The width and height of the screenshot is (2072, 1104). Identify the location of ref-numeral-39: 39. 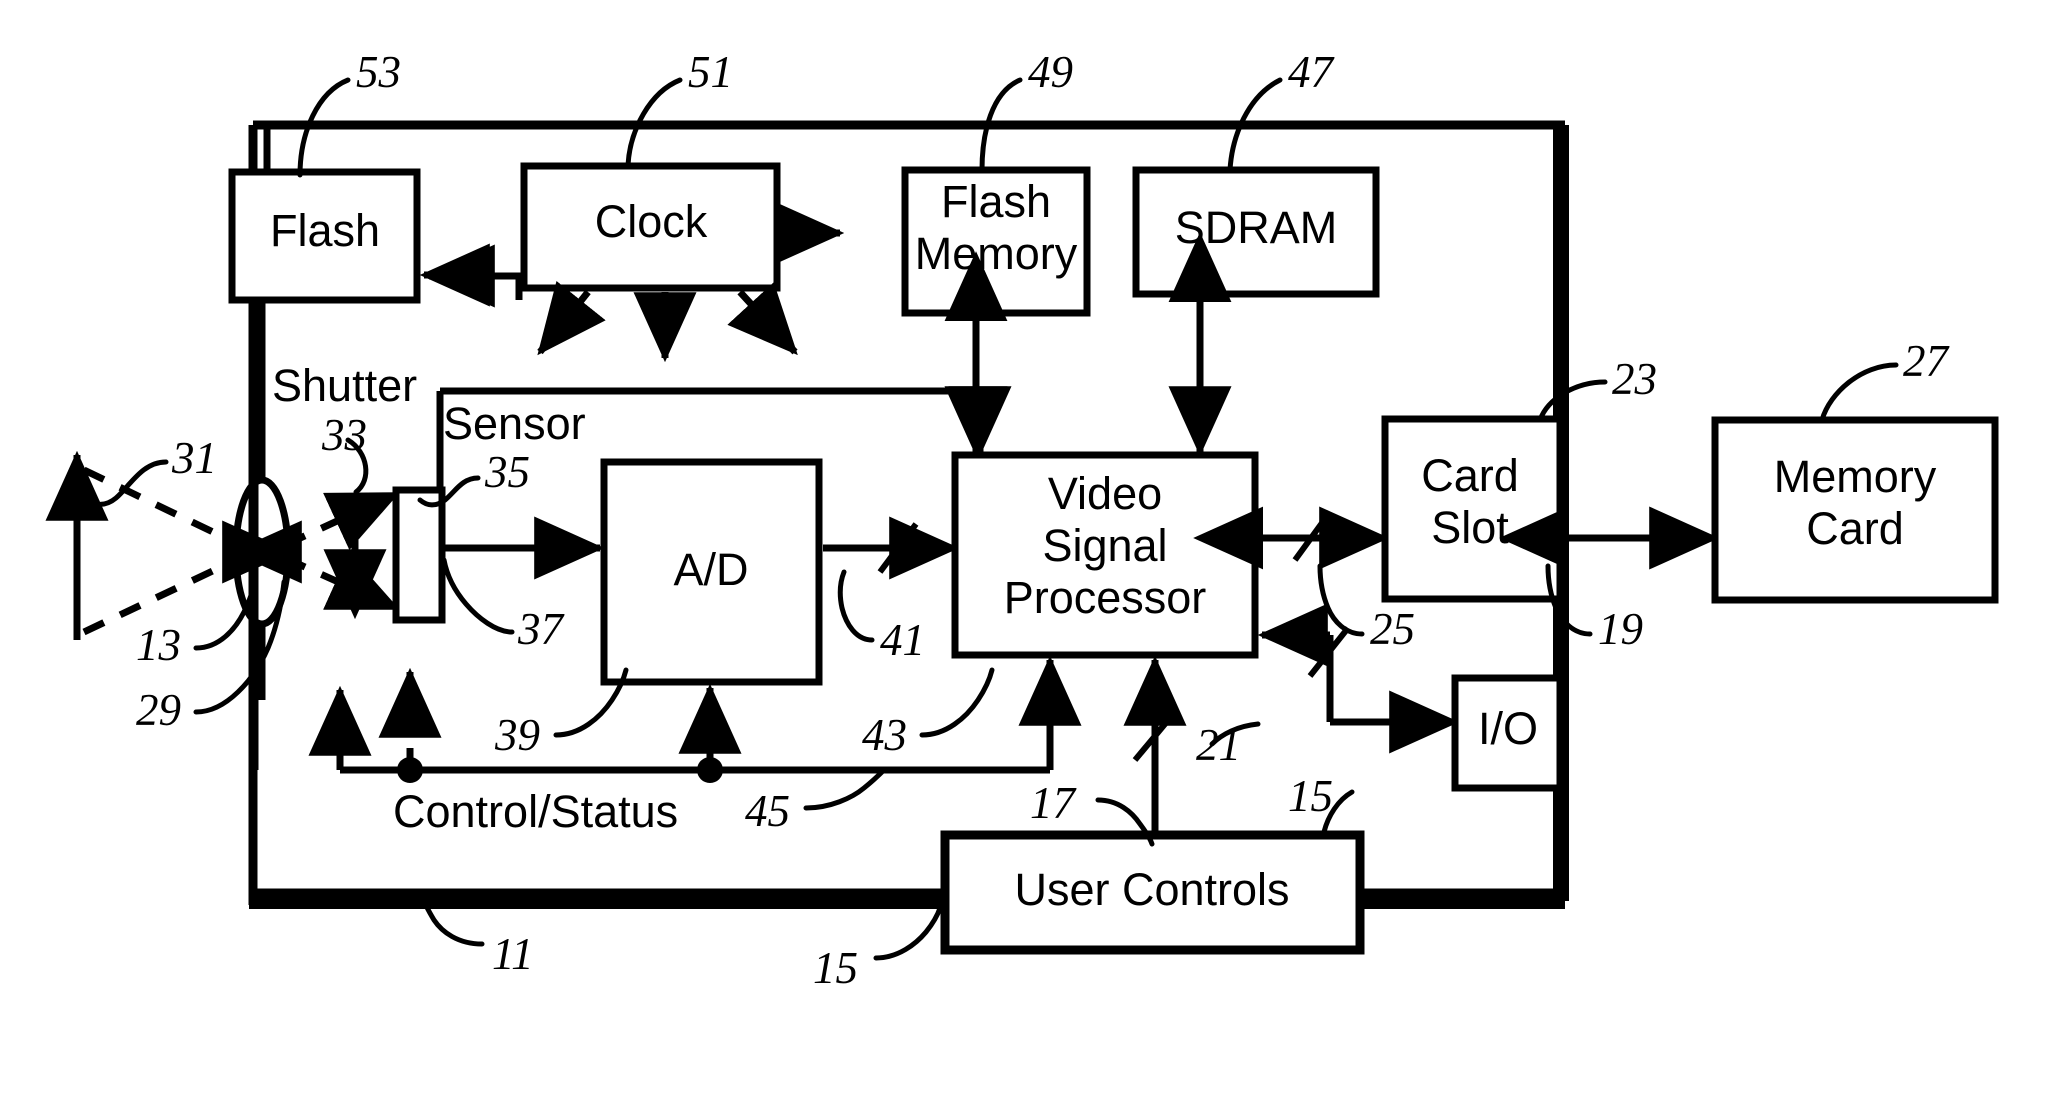
(517, 735).